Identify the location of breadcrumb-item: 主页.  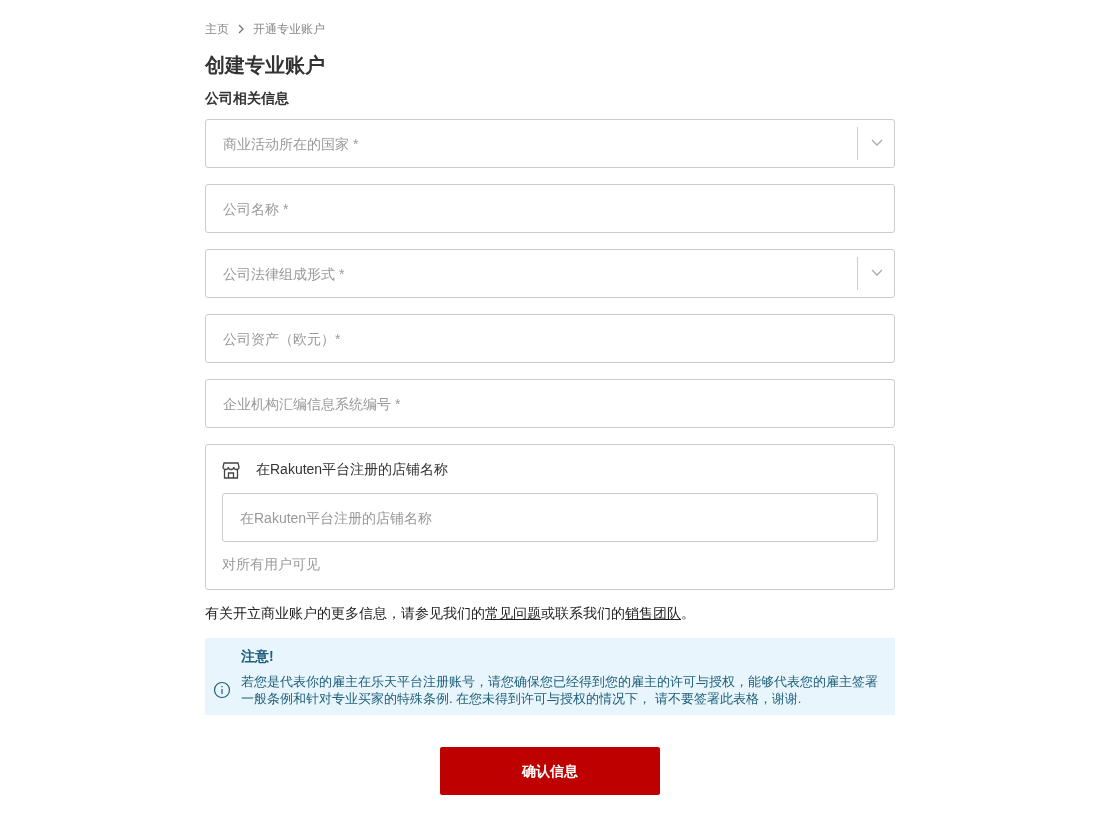
(217, 29).